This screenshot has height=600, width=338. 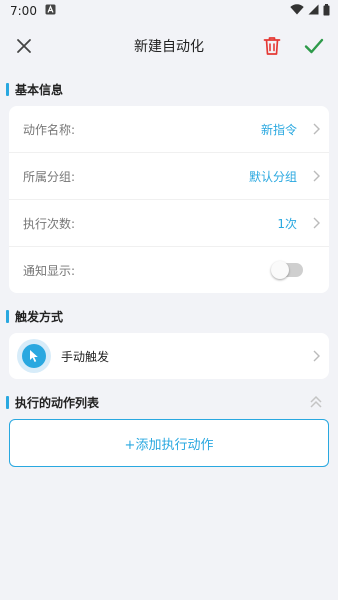 I want to click on manual-trigger-row: 手动触发, so click(x=169, y=356).